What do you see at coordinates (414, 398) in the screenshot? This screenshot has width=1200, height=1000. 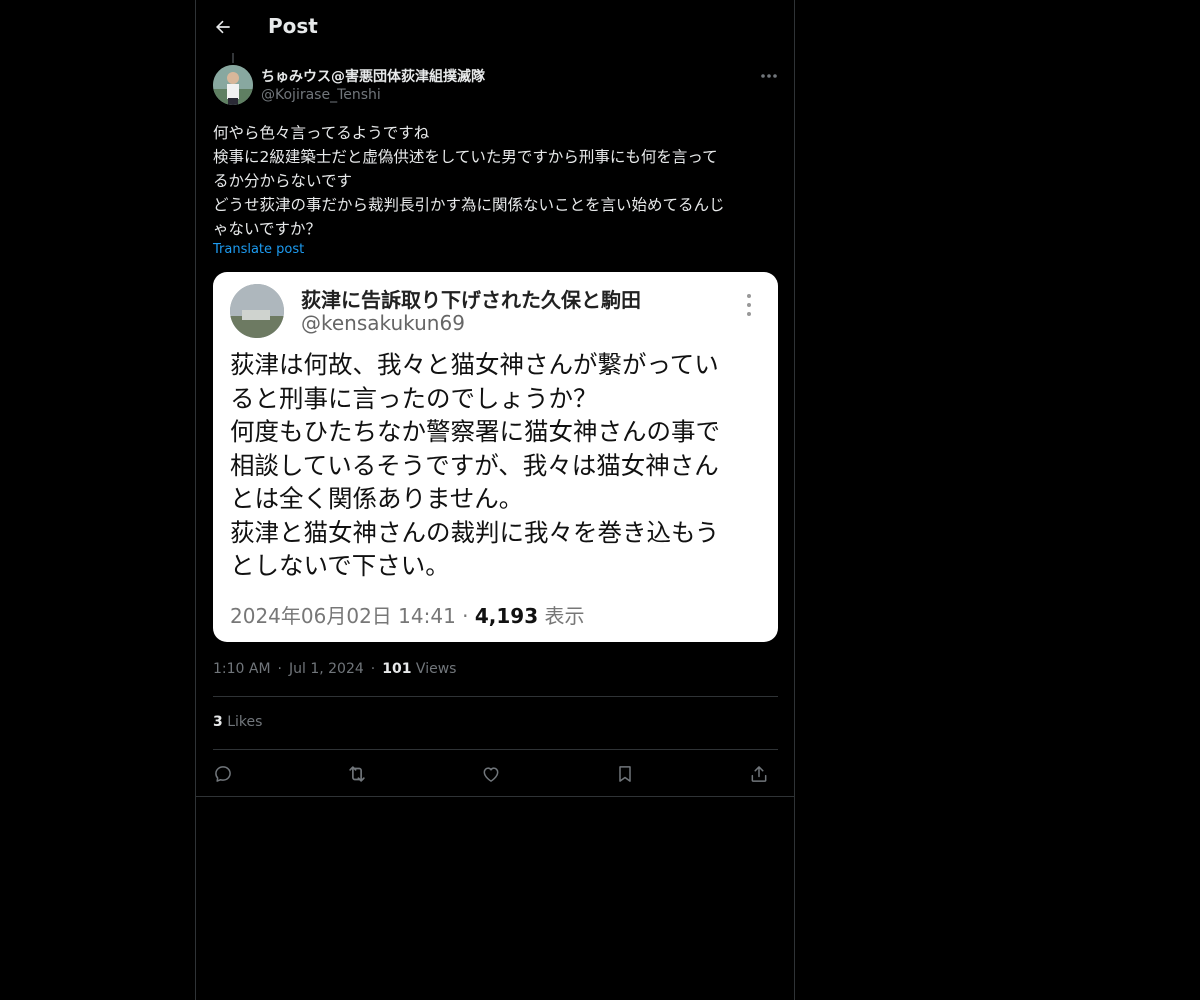 I see `quoted-line: ると刑事に言ったのでしょうか？` at bounding box center [414, 398].